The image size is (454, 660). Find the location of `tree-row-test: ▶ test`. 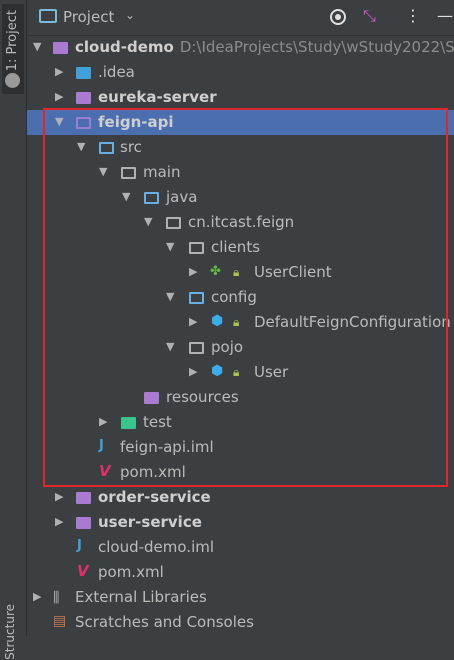

tree-row-test: ▶ test is located at coordinates (240, 422).